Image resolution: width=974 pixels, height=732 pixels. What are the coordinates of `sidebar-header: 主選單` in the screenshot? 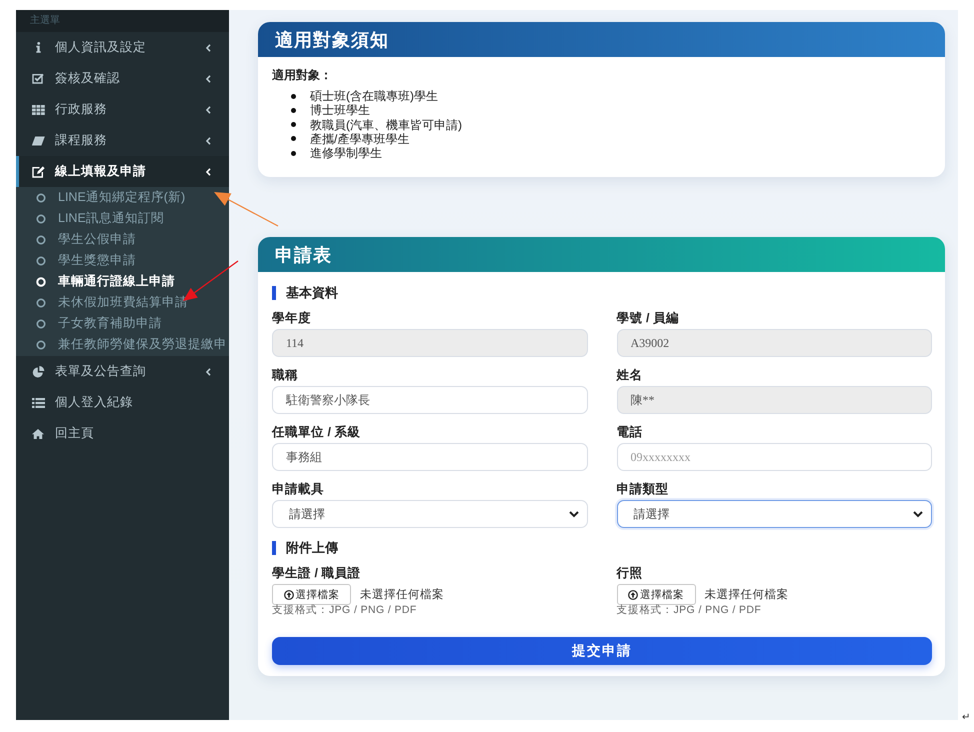 It's located at (122, 21).